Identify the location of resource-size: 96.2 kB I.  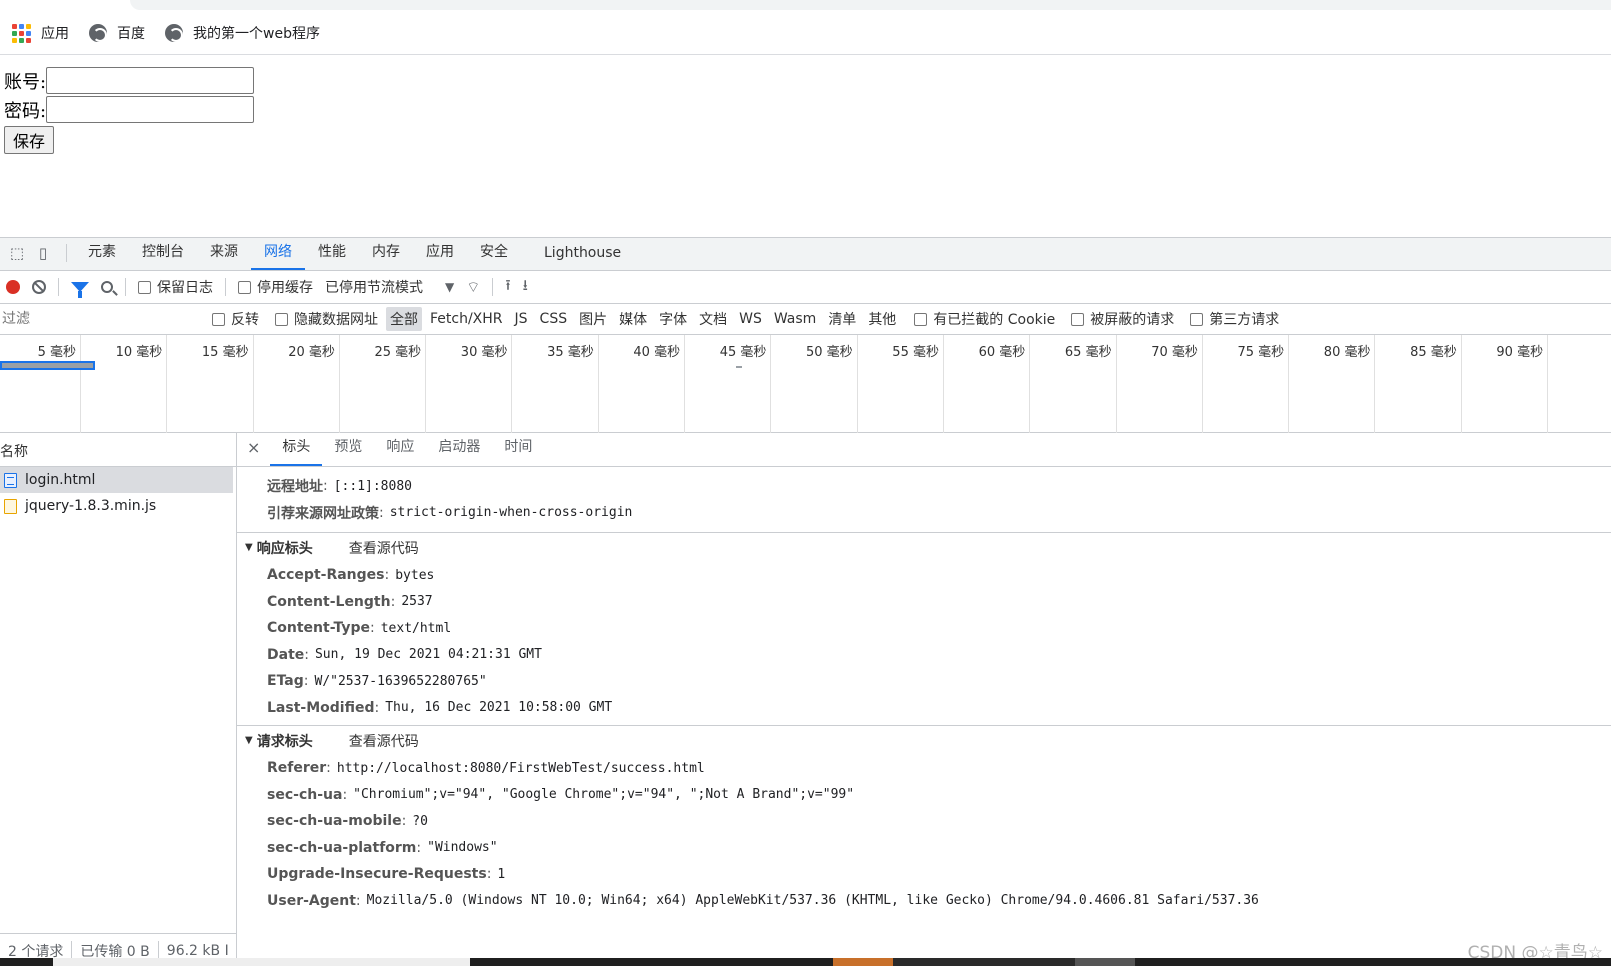
(197, 950).